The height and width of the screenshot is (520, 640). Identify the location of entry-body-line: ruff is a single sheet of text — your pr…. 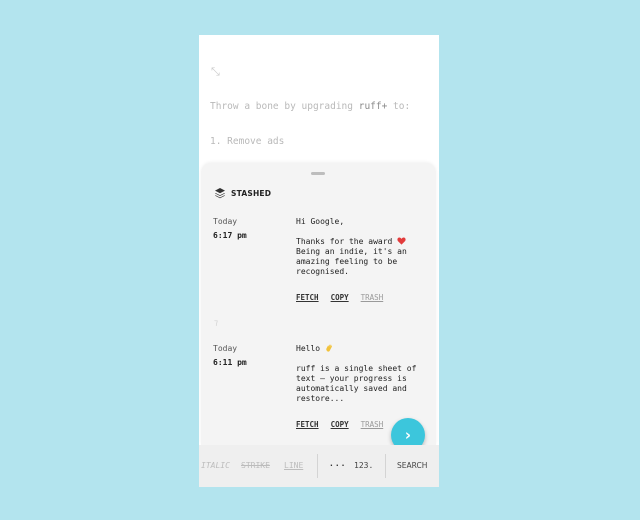
(356, 383).